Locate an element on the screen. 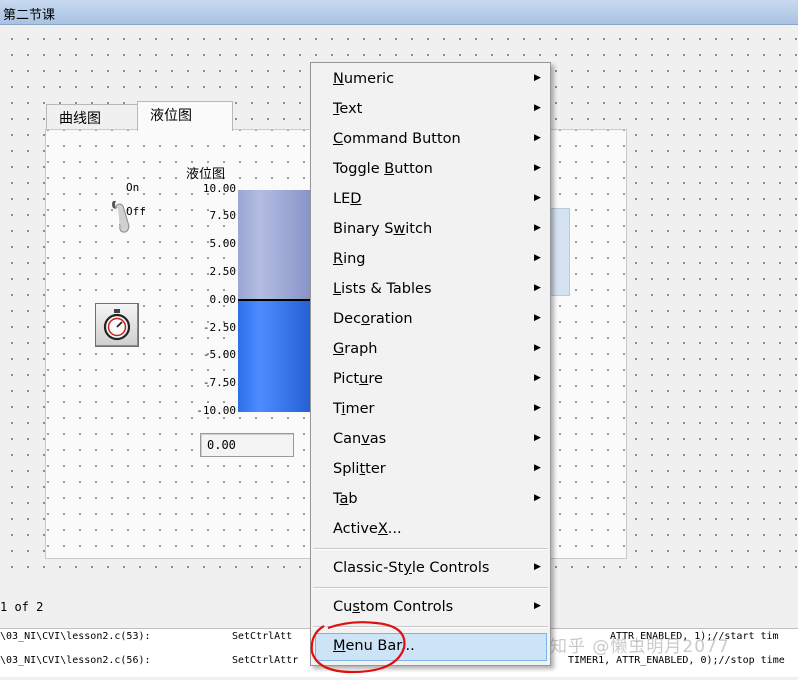 Image resolution: width=798 pixels, height=680 pixels. stopwatch-icon is located at coordinates (117, 325).